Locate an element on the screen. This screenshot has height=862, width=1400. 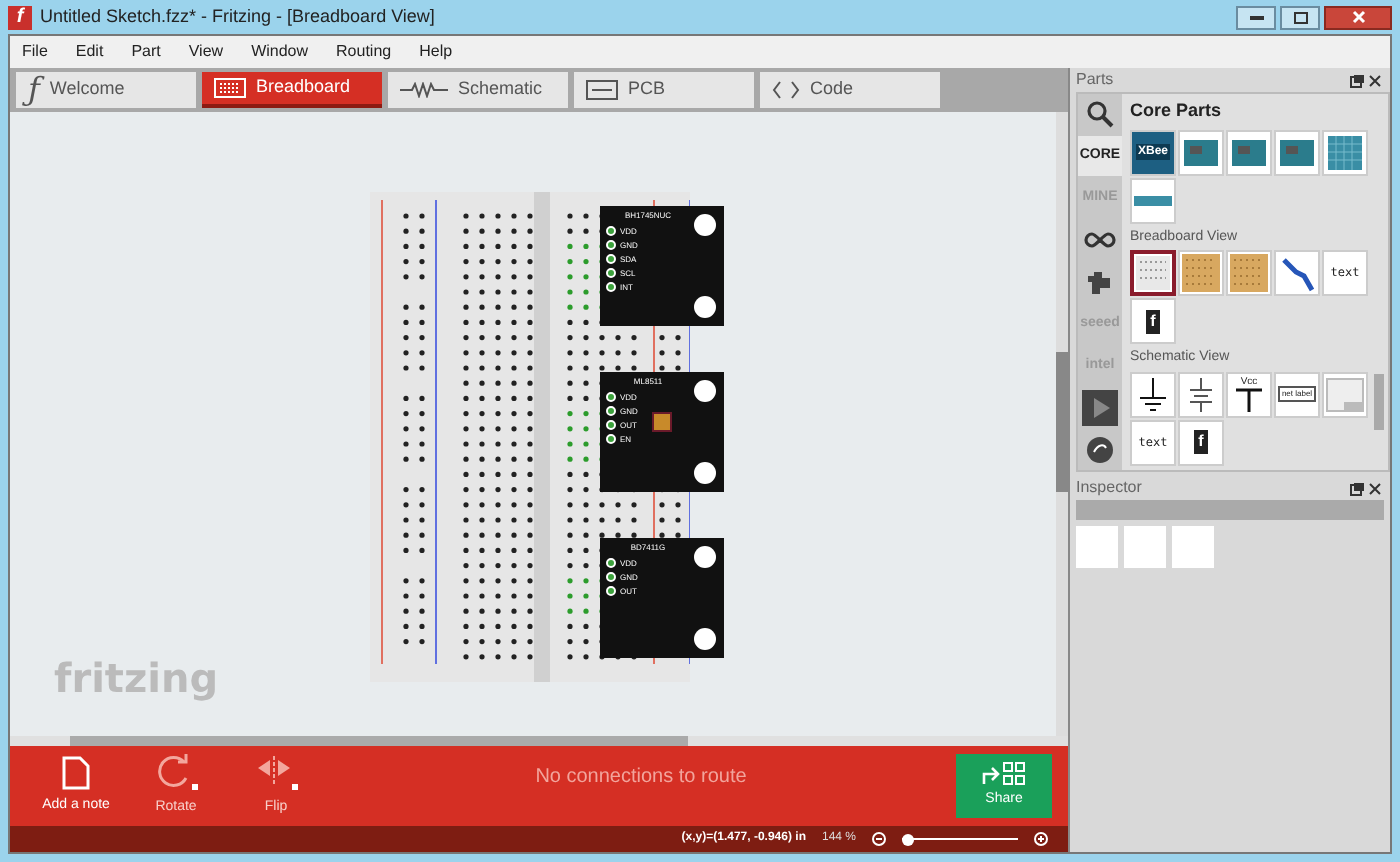
close-button is located at coordinates (1358, 17).